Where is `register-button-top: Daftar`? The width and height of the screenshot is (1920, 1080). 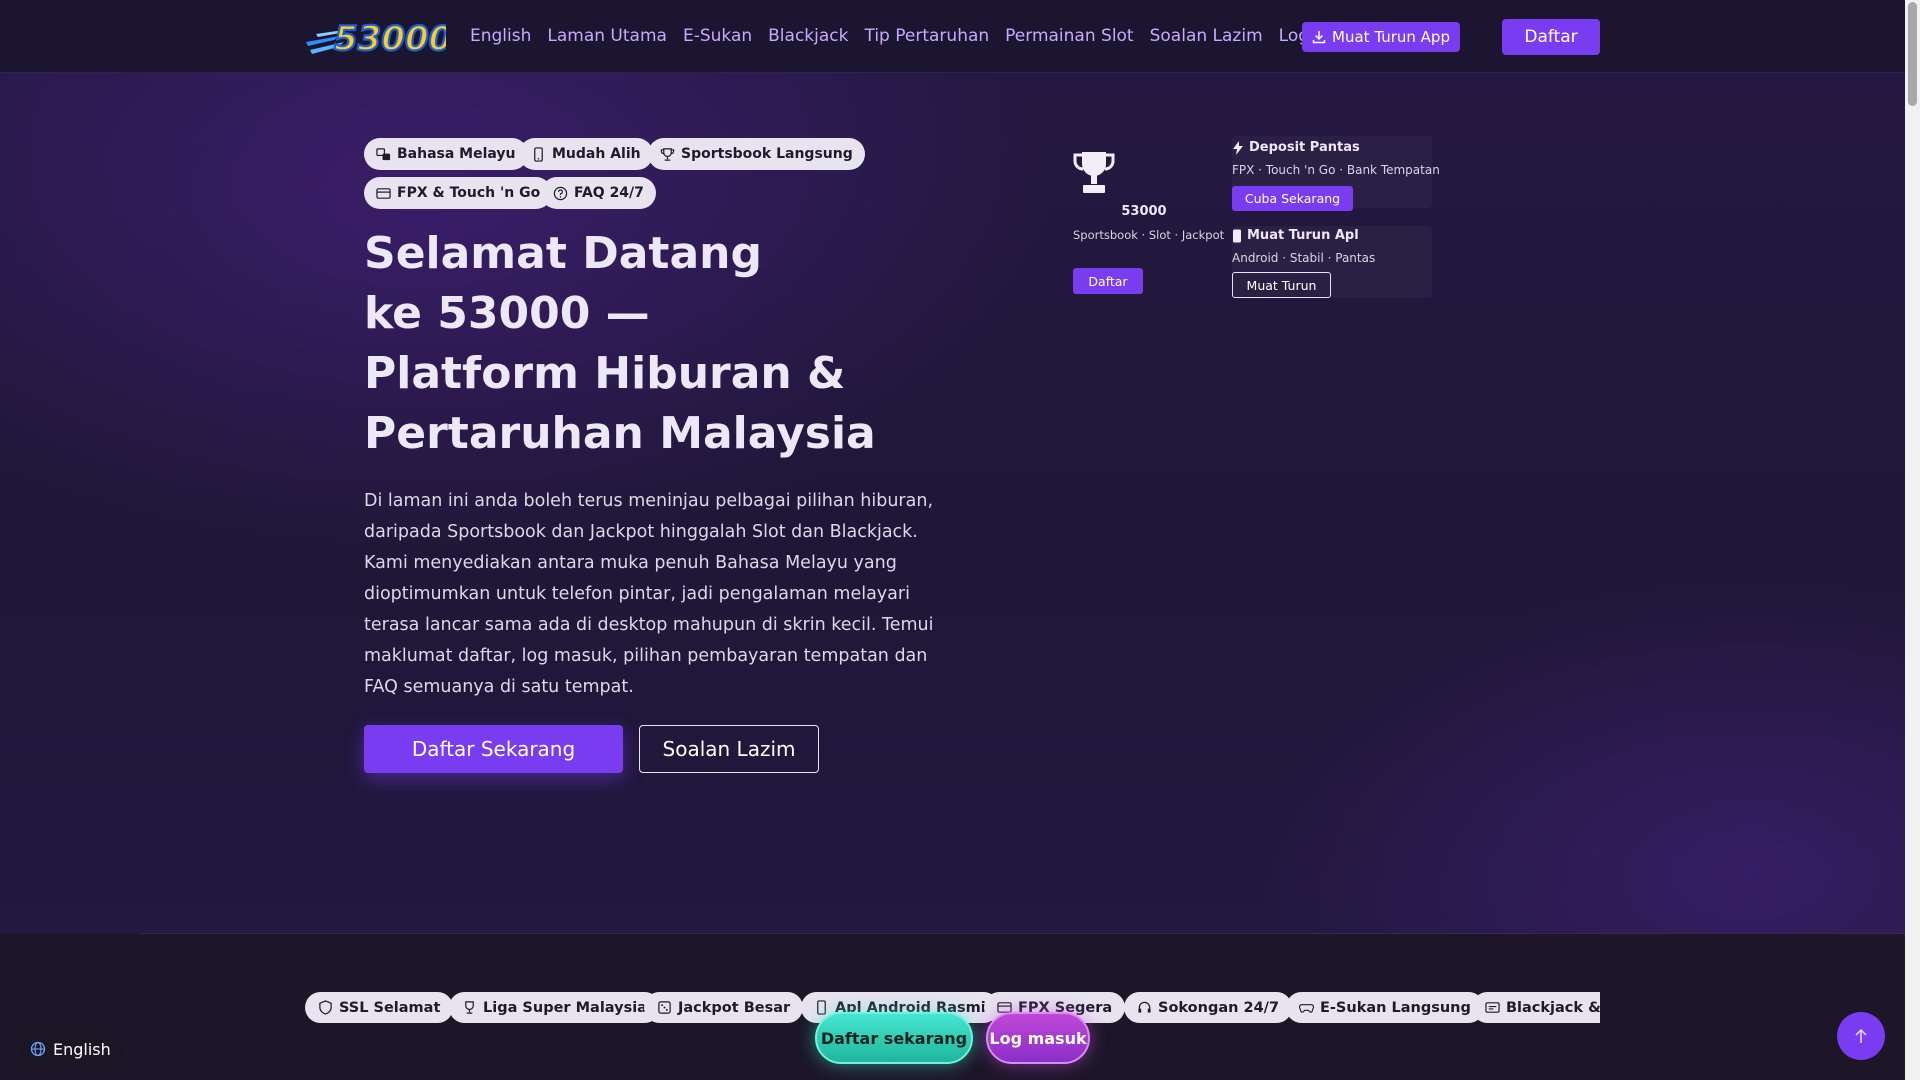 register-button-top: Daftar is located at coordinates (1551, 37).